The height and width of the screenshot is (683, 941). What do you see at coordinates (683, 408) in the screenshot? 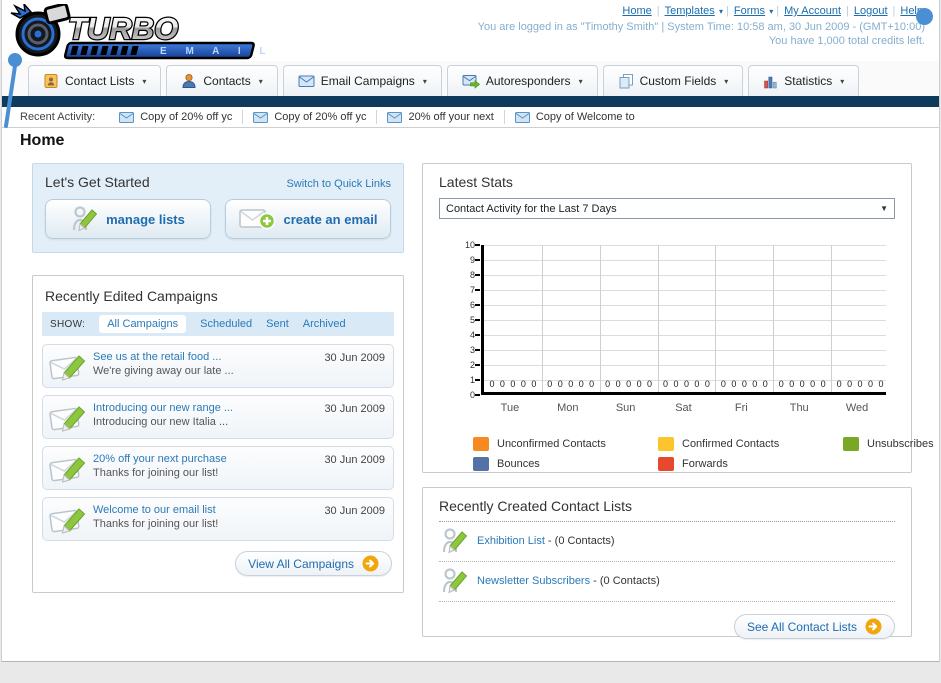
I see `x-axis-label: Sat` at bounding box center [683, 408].